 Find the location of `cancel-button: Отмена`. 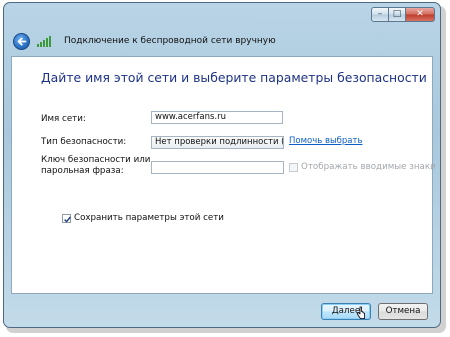

cancel-button: Отмена is located at coordinates (403, 311).